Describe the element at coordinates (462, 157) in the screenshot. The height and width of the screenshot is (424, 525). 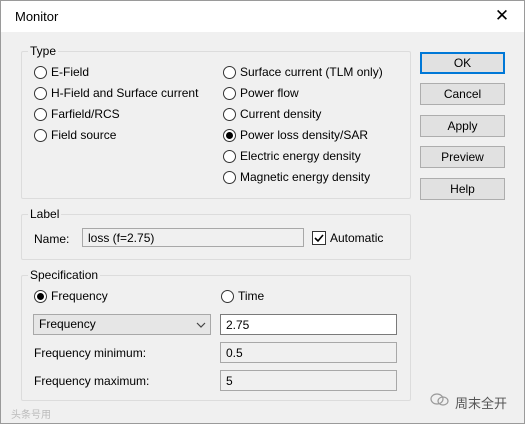
I see `preview-button: Preview` at that location.